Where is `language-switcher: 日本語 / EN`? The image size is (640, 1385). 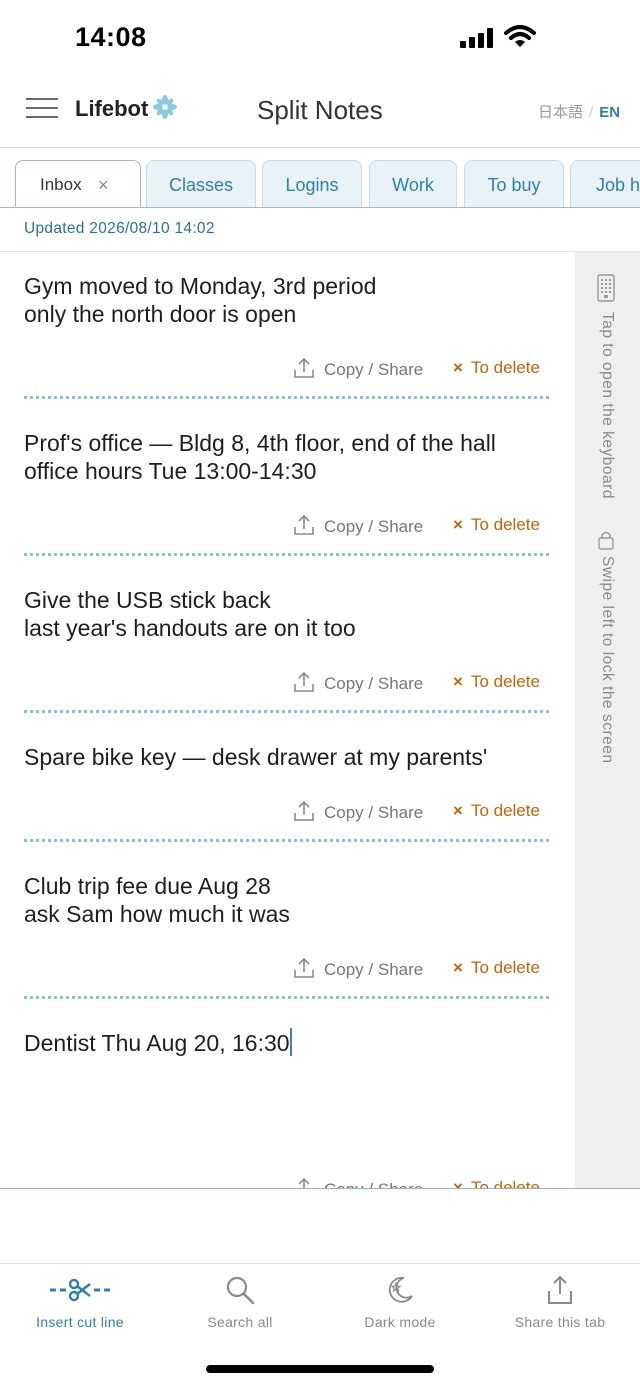 language-switcher: 日本語 / EN is located at coordinates (579, 111).